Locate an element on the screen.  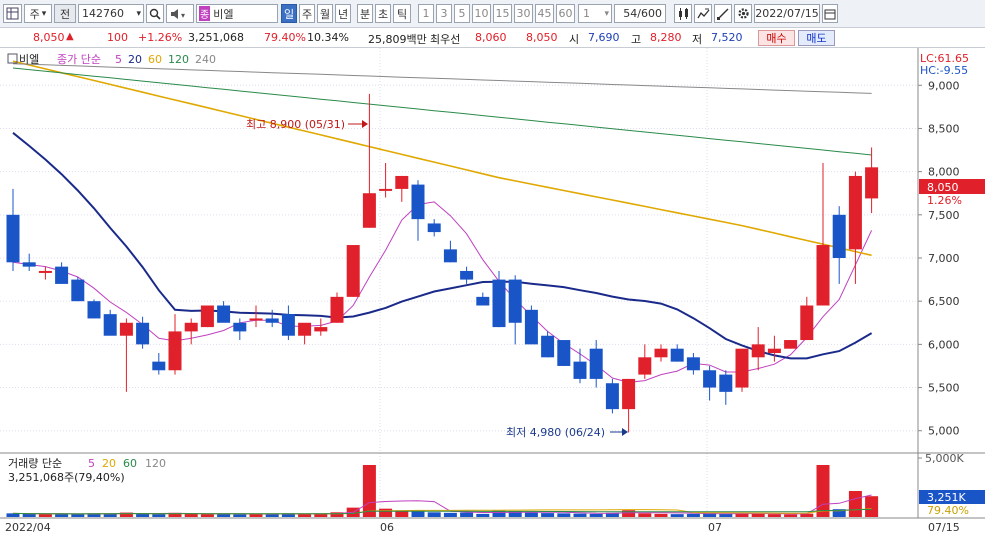
vol-ma120-legend: 120 is located at coordinates (155, 463).